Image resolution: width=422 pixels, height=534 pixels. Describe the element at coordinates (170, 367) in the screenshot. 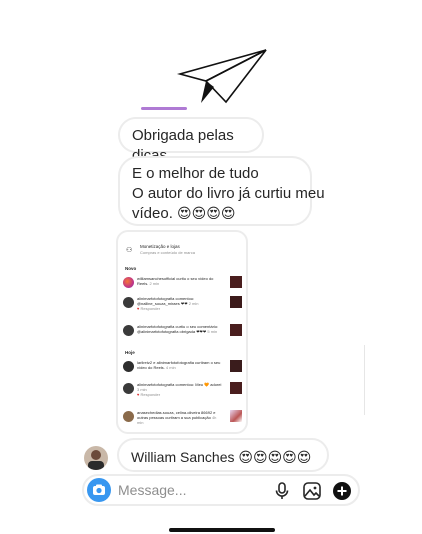

I see `notification-time: 4 min` at that location.